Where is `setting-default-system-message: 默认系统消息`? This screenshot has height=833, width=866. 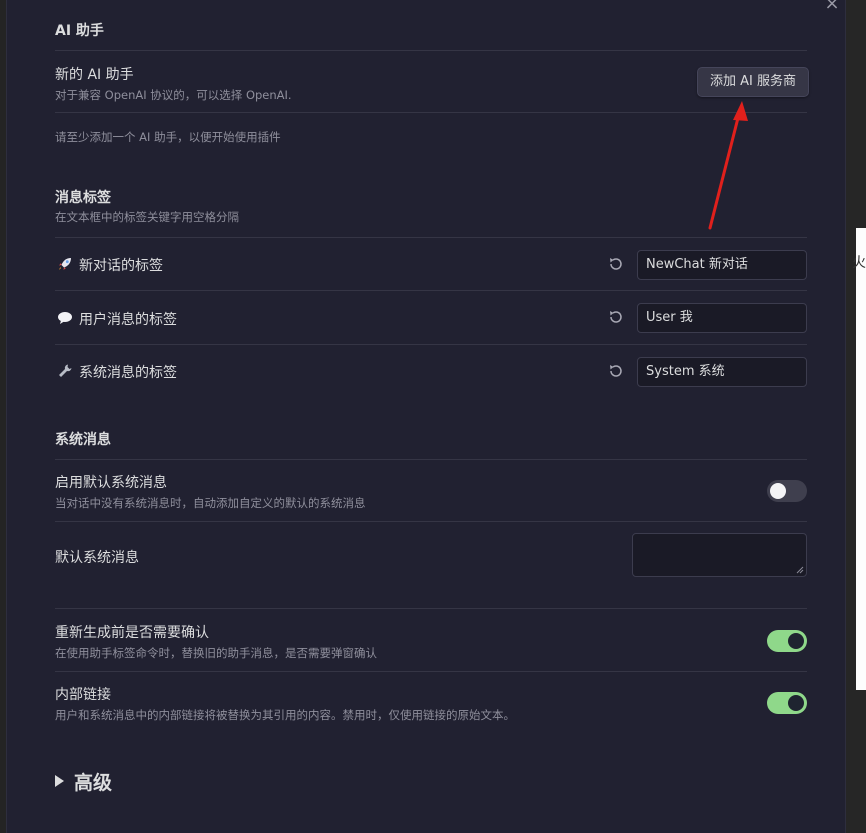
setting-default-system-message: 默认系统消息 is located at coordinates (431, 564).